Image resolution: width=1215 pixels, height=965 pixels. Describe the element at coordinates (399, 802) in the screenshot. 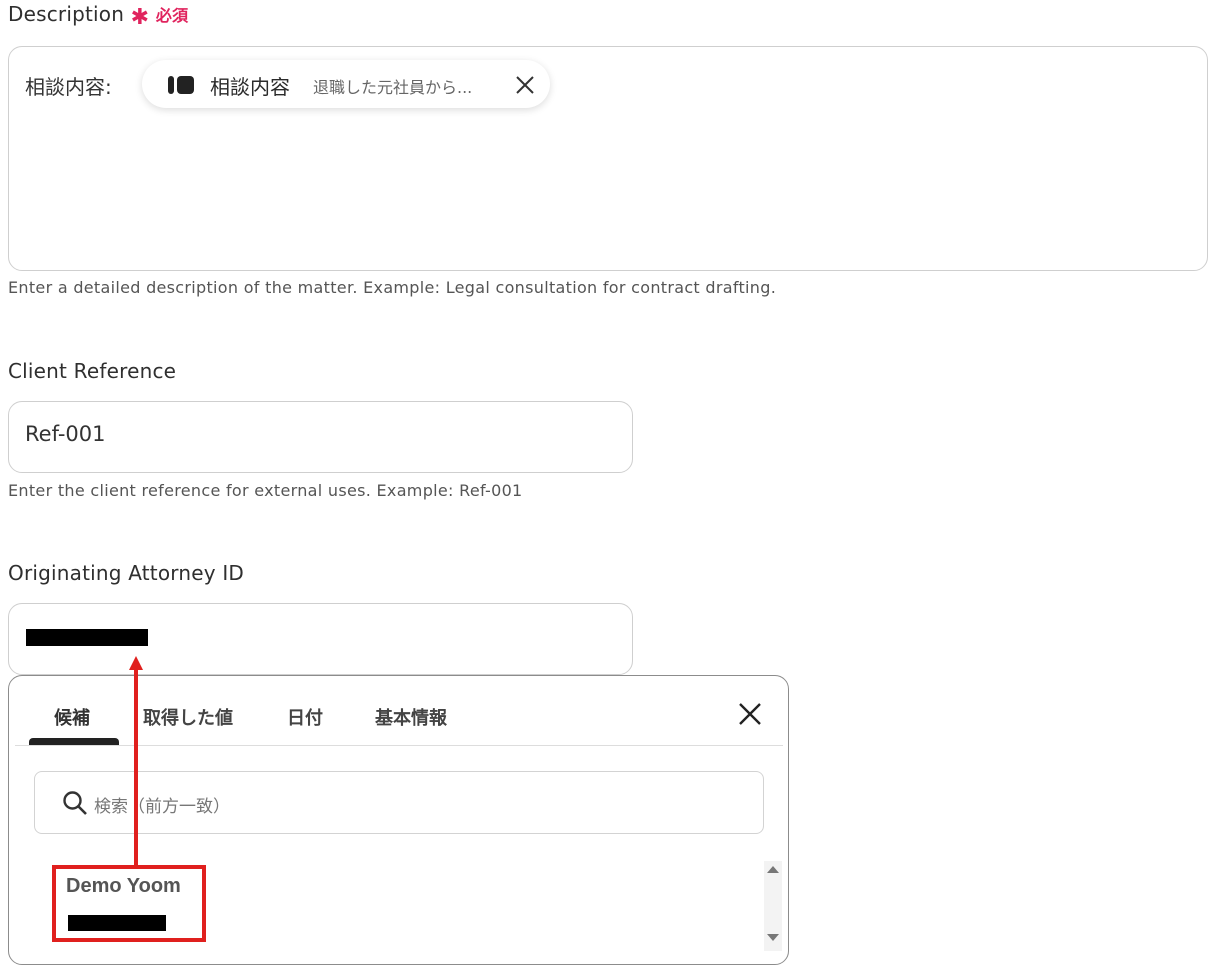

I see `search-input: 検索（前方一致）` at that location.